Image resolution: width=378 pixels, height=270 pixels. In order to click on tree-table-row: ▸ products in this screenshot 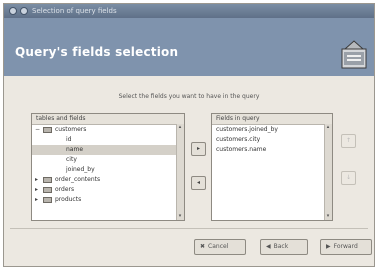, I will do `click(108, 200)`.